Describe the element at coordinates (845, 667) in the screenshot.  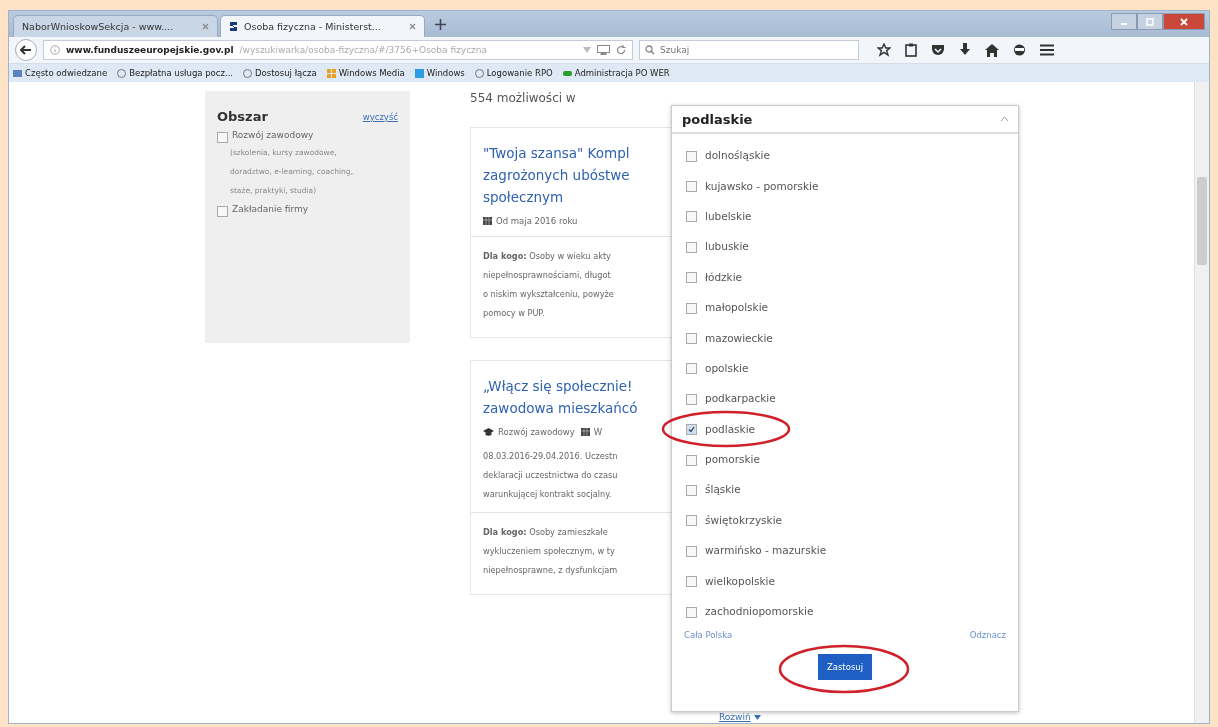
I see `apply-button: Zastosuj` at that location.